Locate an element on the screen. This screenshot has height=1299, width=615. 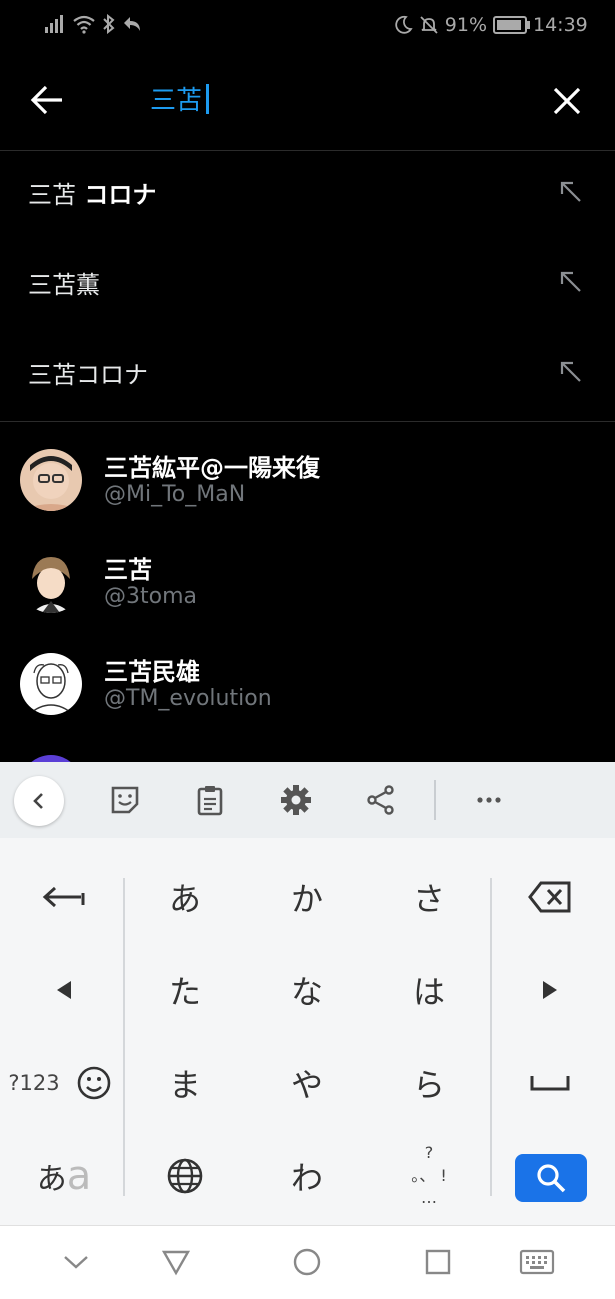
user-result-row: 三苫民雄 @TM_evolution is located at coordinates (307, 677).